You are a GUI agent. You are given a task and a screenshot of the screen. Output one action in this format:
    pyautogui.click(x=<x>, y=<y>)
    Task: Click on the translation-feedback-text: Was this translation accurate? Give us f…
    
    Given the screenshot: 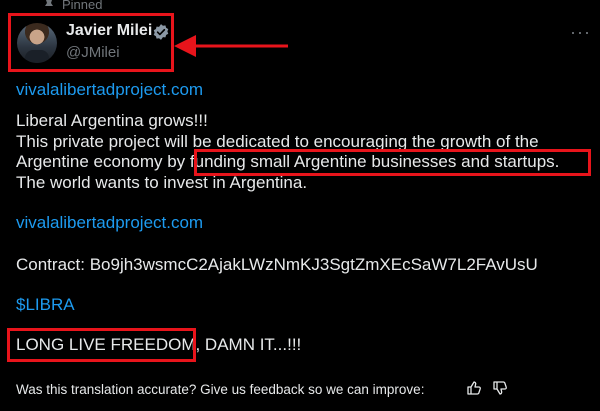 What is the action you would take?
    pyautogui.click(x=220, y=389)
    